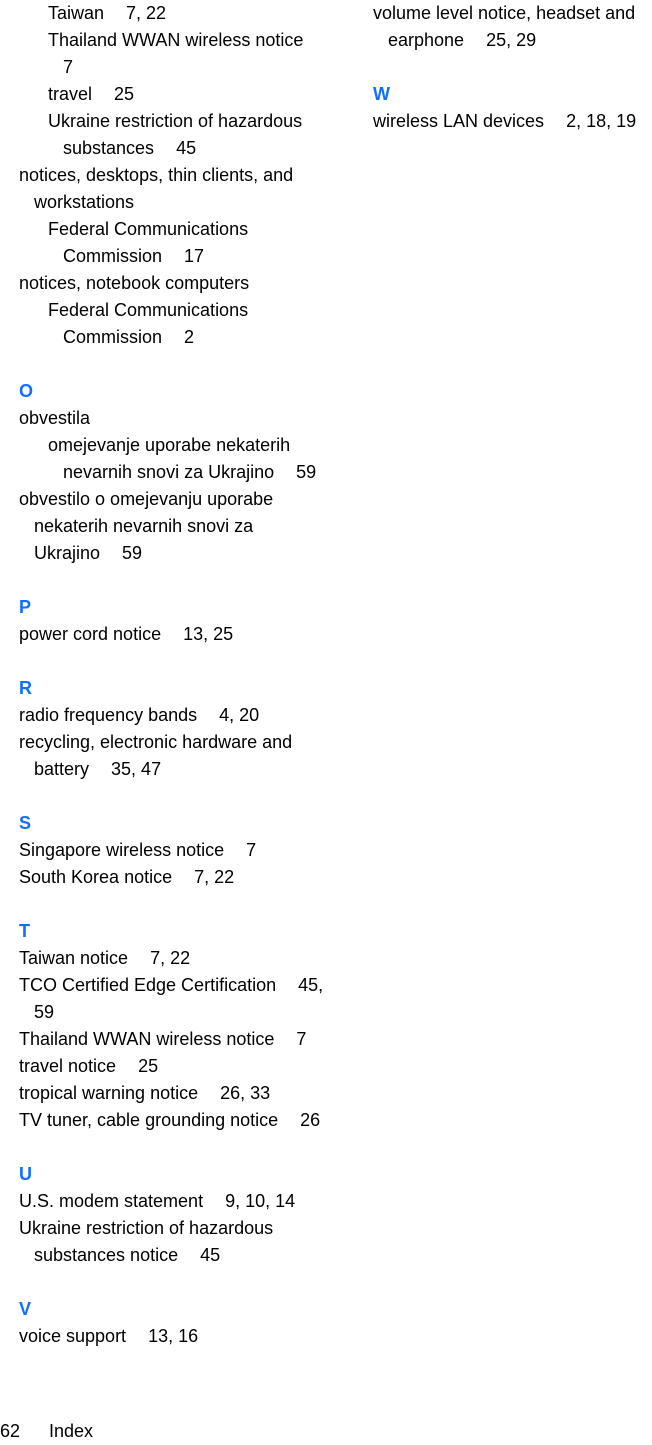  What do you see at coordinates (70, 94) in the screenshot?
I see `entry-term: travel` at bounding box center [70, 94].